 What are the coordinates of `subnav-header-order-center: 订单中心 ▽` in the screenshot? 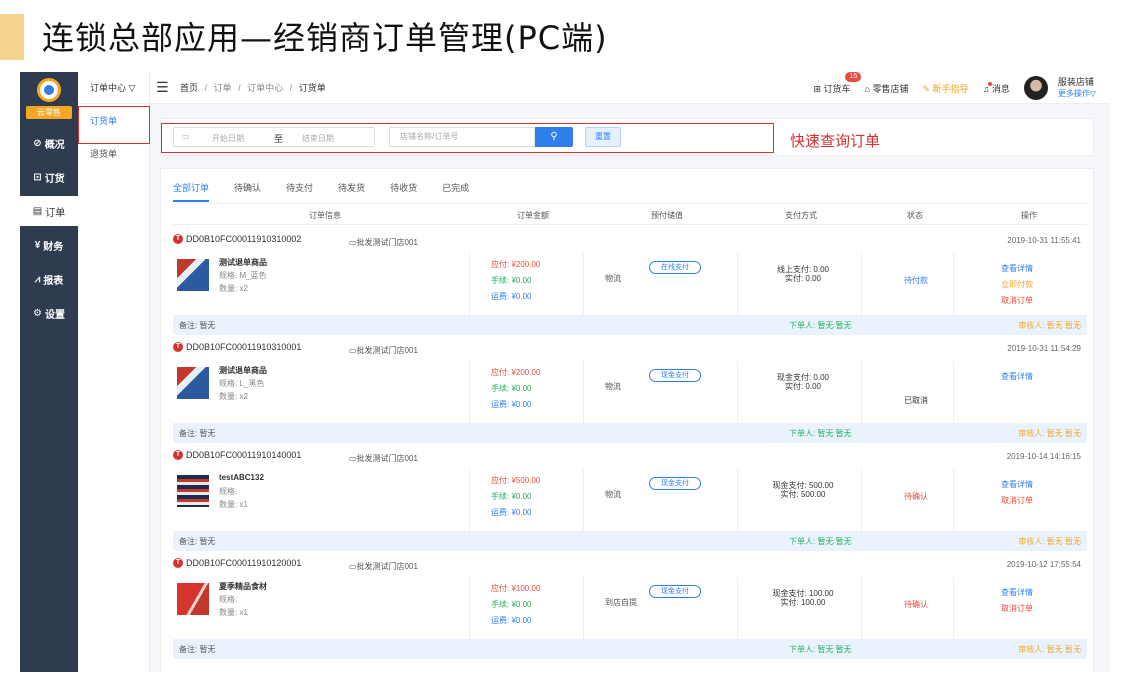 It's located at (114, 88).